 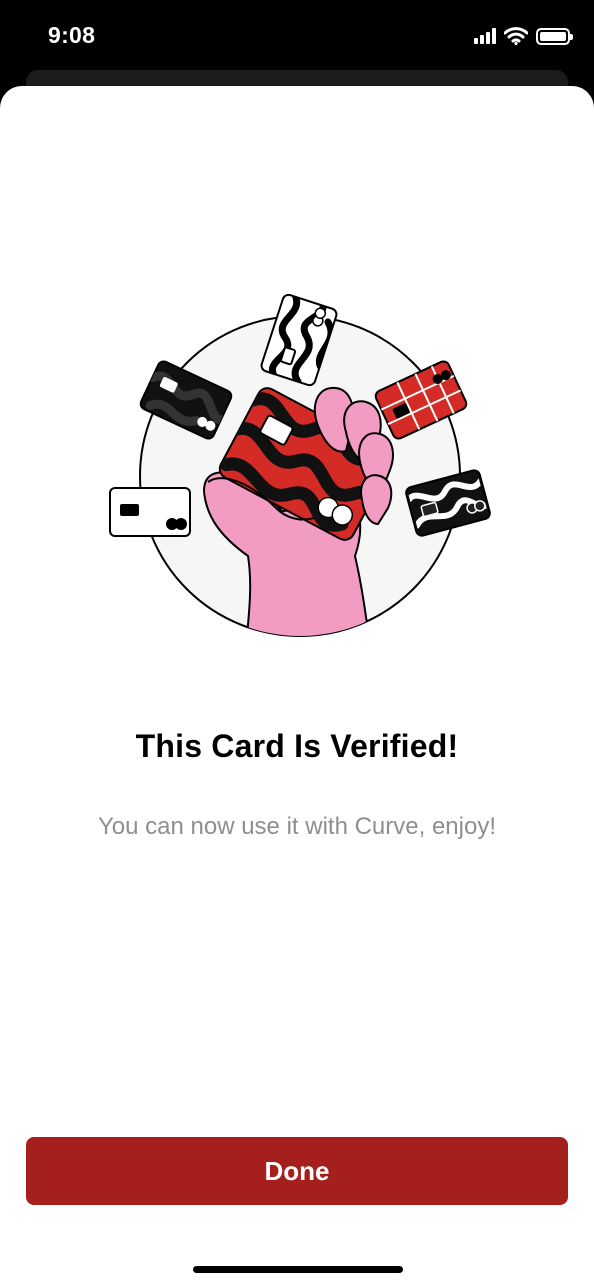 What do you see at coordinates (297, 1171) in the screenshot?
I see `done-button: Done` at bounding box center [297, 1171].